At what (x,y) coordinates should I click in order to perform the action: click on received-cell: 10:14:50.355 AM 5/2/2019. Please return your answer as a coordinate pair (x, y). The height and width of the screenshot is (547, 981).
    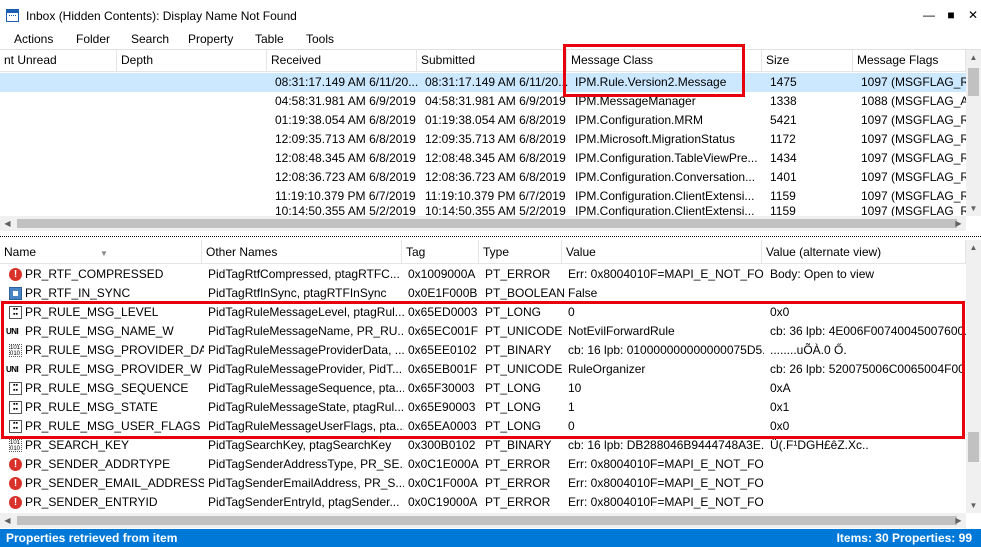
    Looking at the image, I should click on (345, 211).